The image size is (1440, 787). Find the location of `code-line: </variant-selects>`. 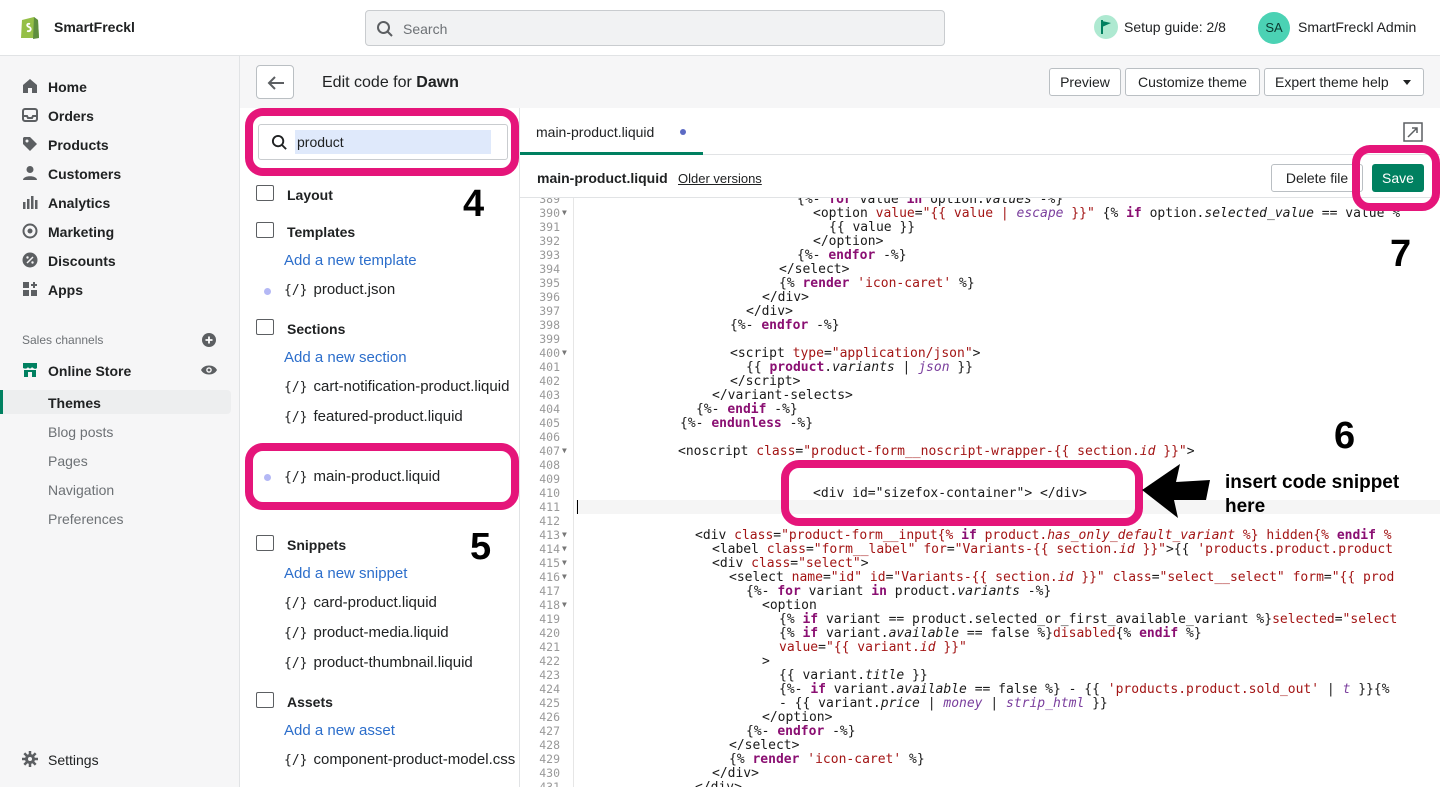

code-line: </variant-selects> is located at coordinates (782, 395).